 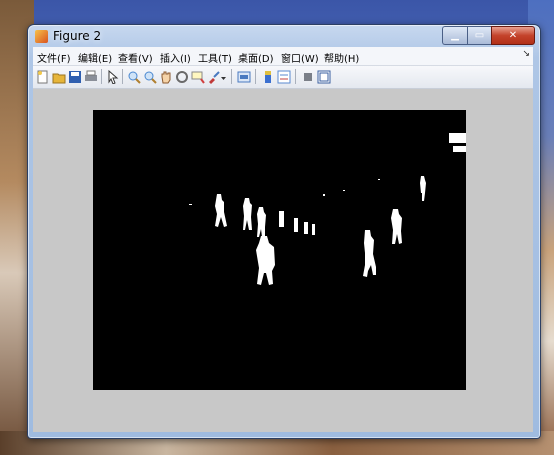 What do you see at coordinates (182, 76) in the screenshot?
I see `rotate-3d-icon` at bounding box center [182, 76].